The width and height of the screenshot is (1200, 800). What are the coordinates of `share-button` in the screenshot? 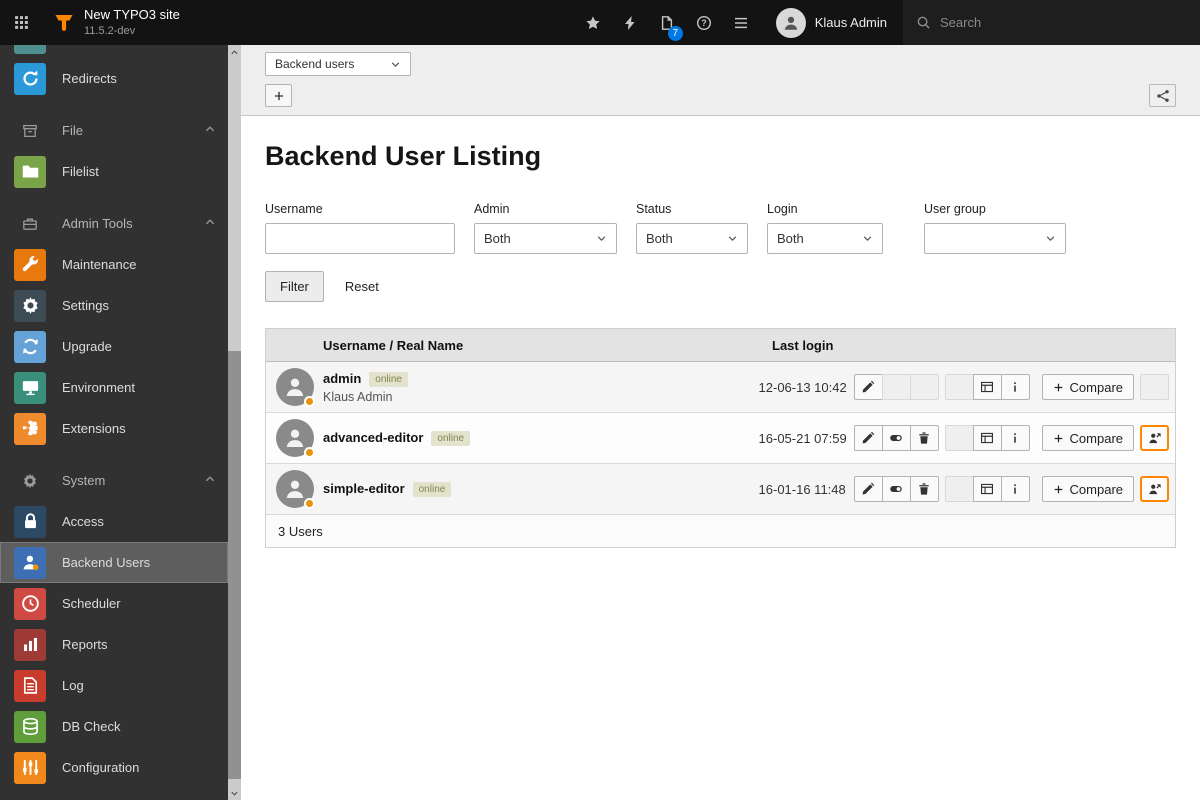 It's located at (1162, 95).